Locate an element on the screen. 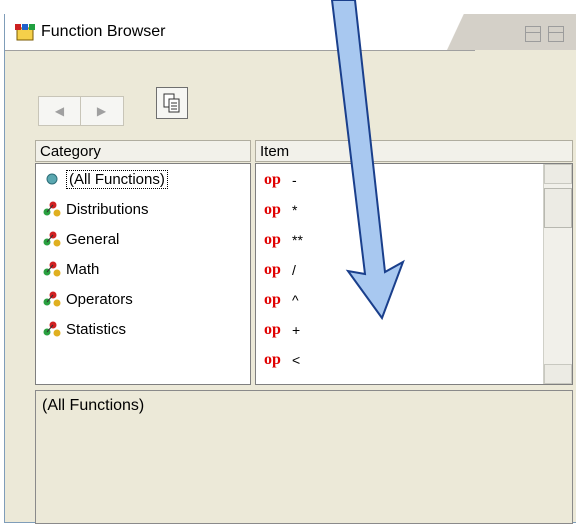  annotation-arrow is located at coordinates (367, 160).